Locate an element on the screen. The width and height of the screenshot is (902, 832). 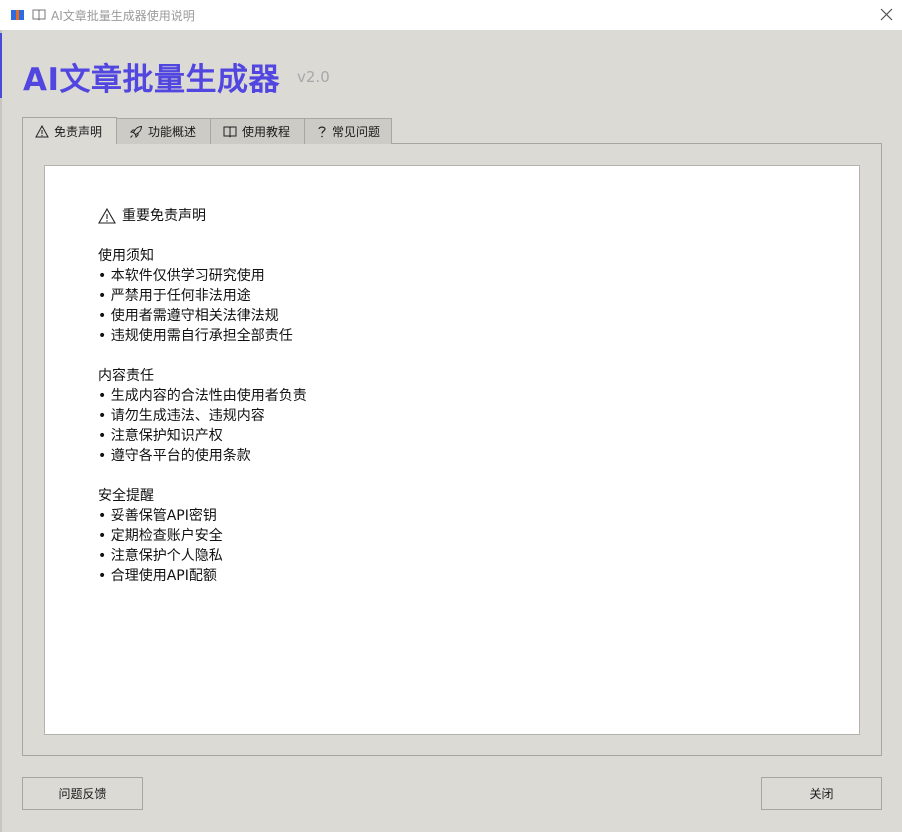
section-heading: 使用须知 is located at coordinates (126, 256).